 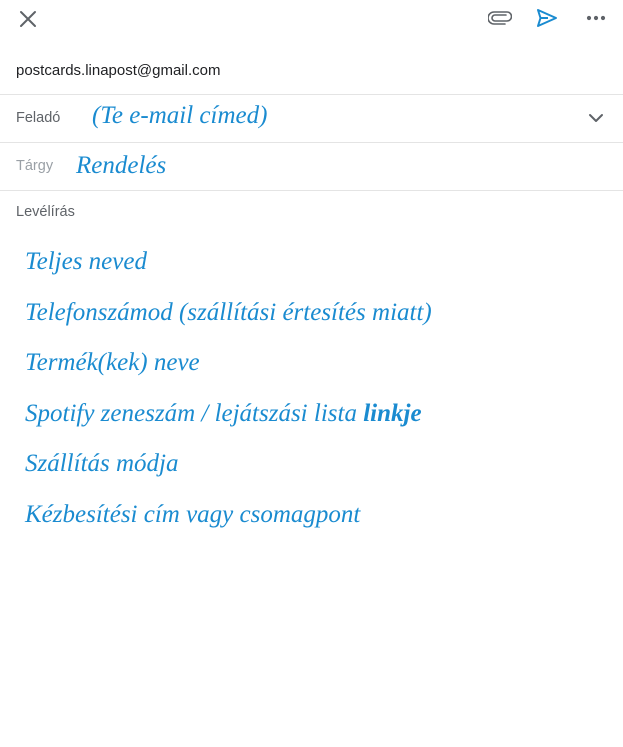 I want to click on from-value: (Te e-mail címed), so click(x=180, y=115).